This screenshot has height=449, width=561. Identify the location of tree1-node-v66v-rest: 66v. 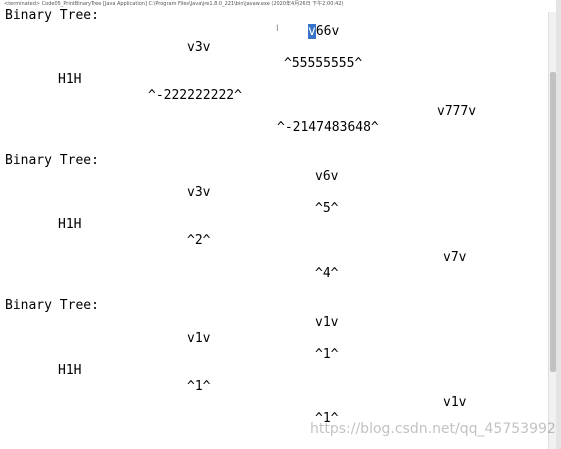
(327, 31).